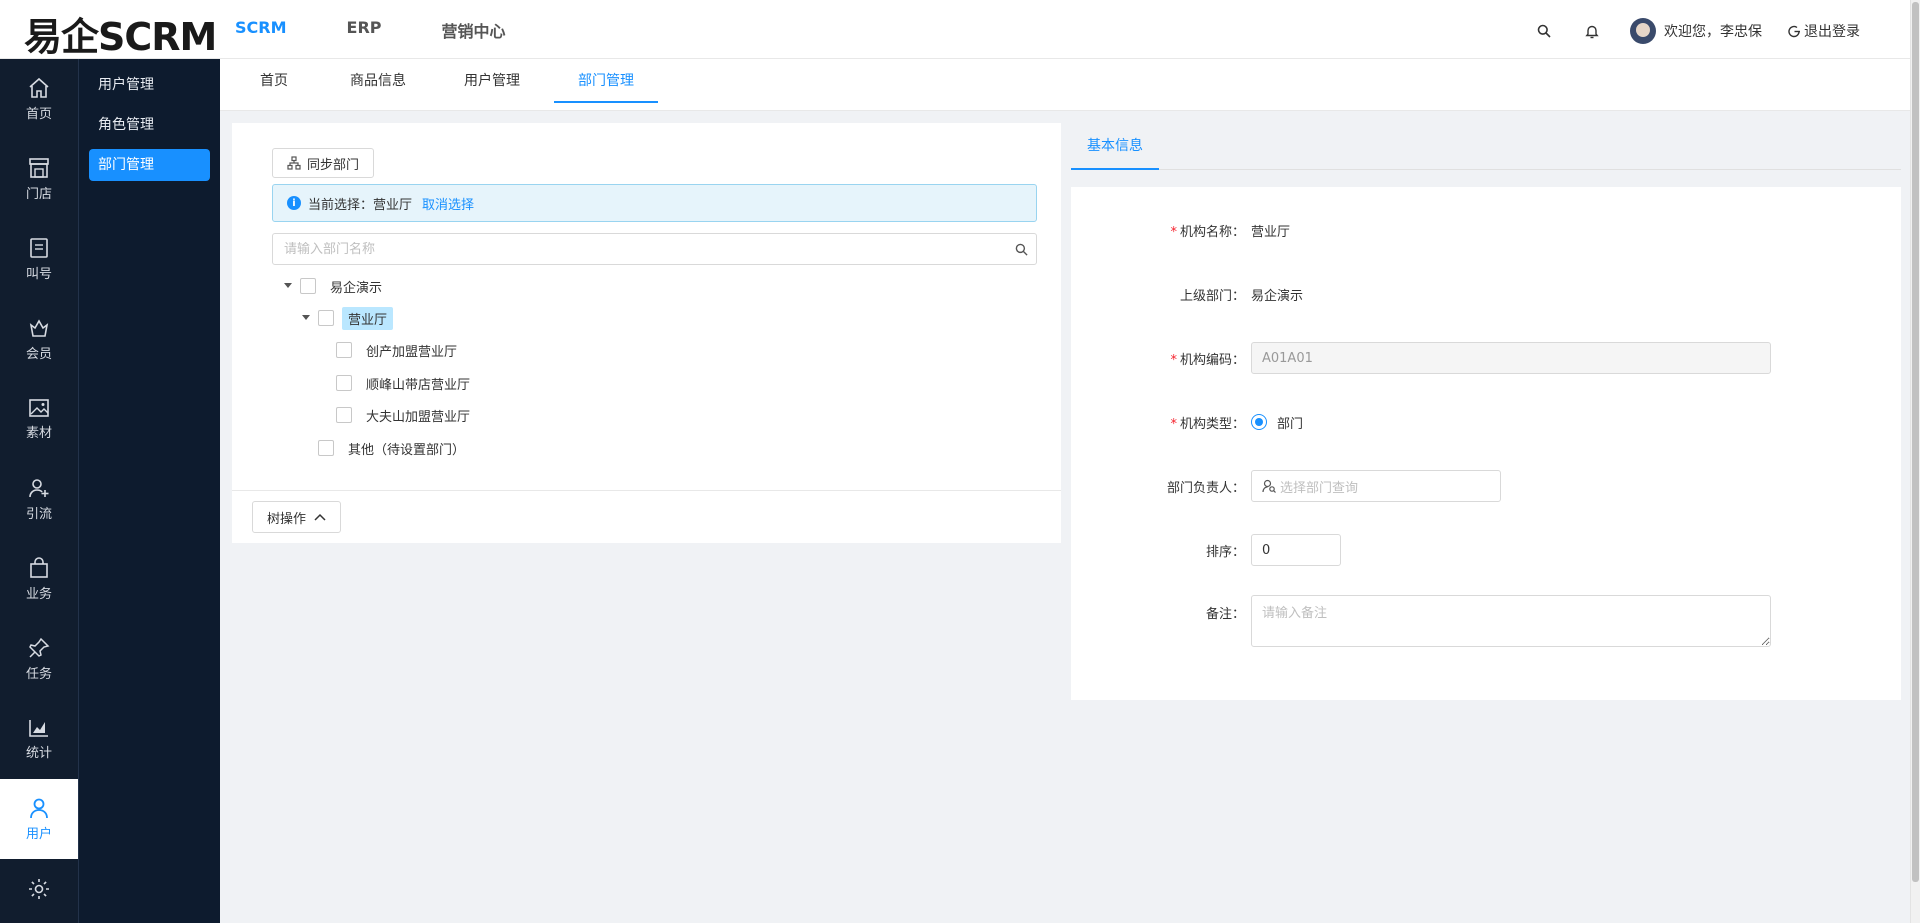 The image size is (1920, 923). What do you see at coordinates (1915, 442) in the screenshot?
I see `scrollbar-thumb` at bounding box center [1915, 442].